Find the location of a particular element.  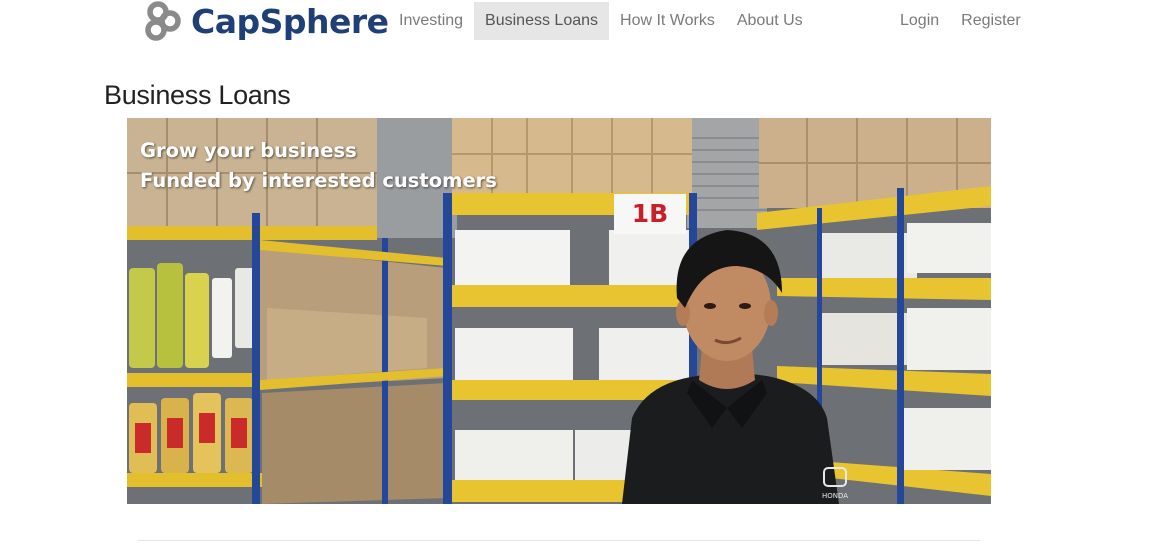

account-nav: Login Register is located at coordinates (960, 21).